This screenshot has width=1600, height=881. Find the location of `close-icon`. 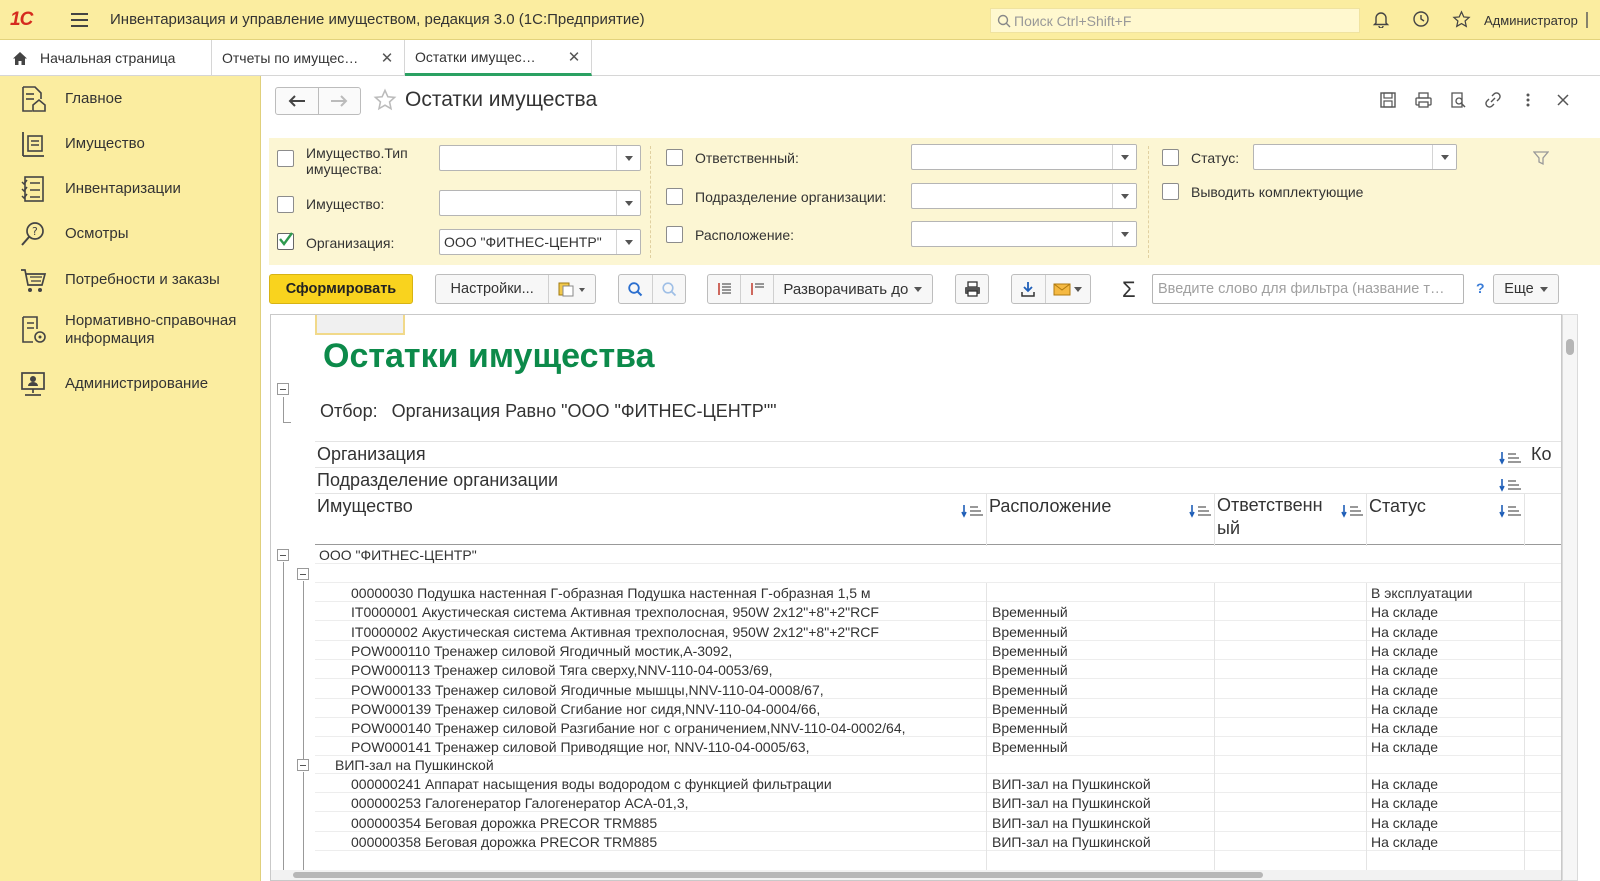

close-icon is located at coordinates (1563, 100).